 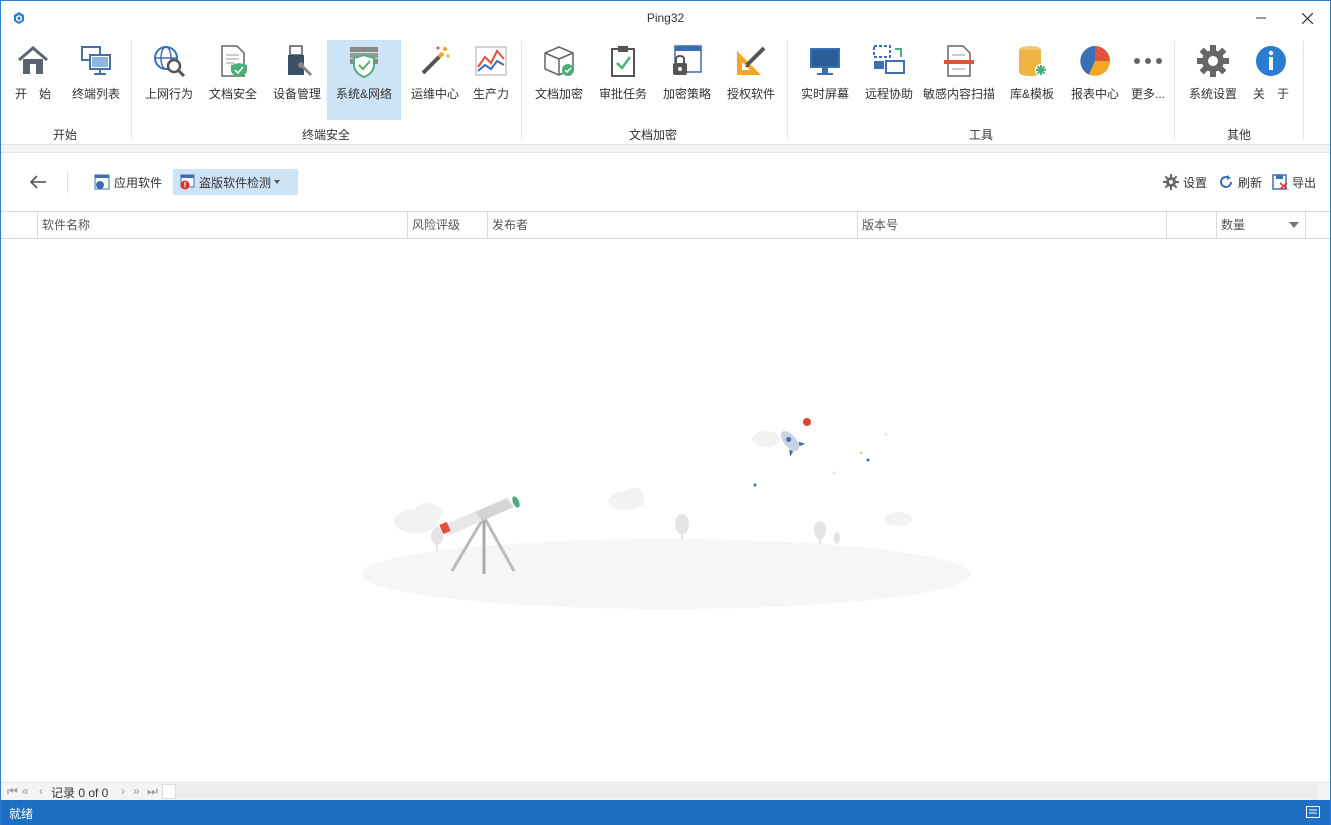 What do you see at coordinates (958, 94) in the screenshot?
I see `ribbon-sensitive-scan-label: 敏感内容扫描` at bounding box center [958, 94].